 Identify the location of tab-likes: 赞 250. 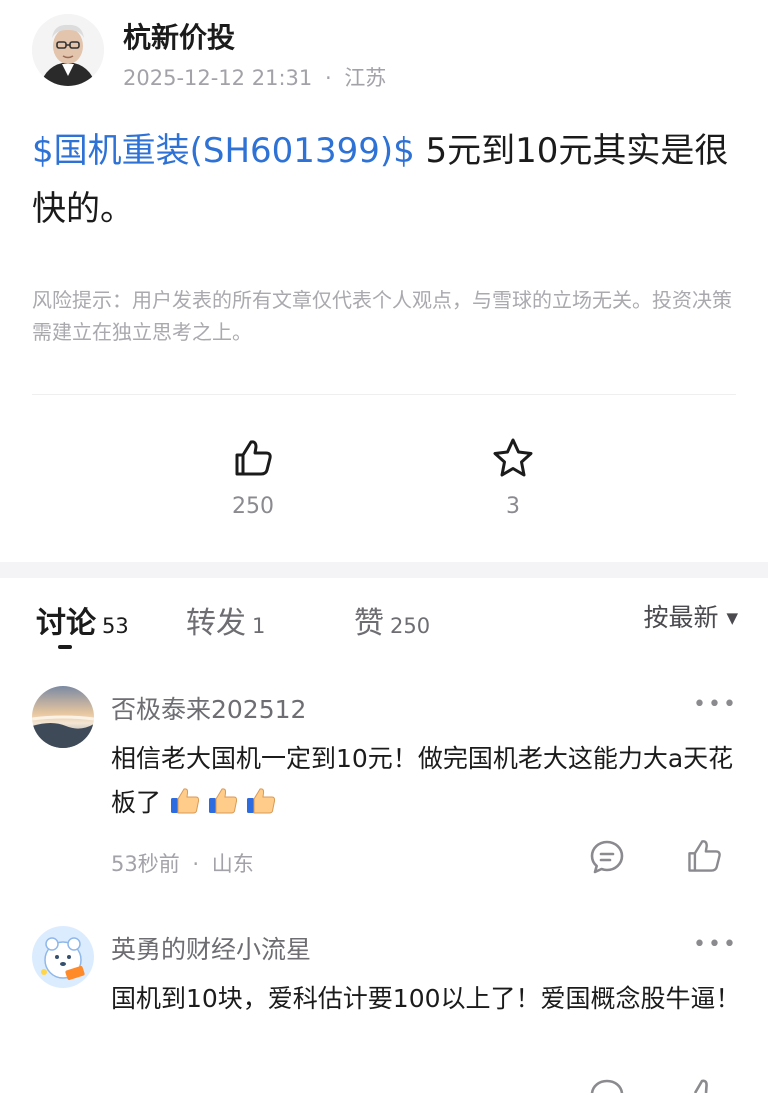
(392, 620).